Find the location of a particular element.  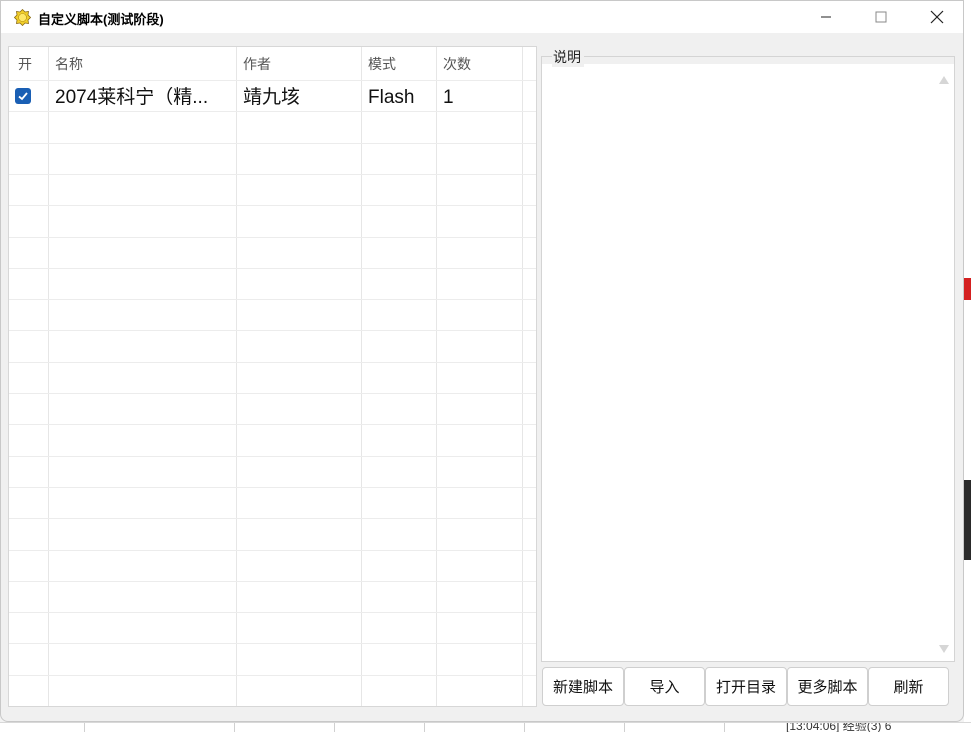

new-script-button: 新建脚本 is located at coordinates (583, 686).